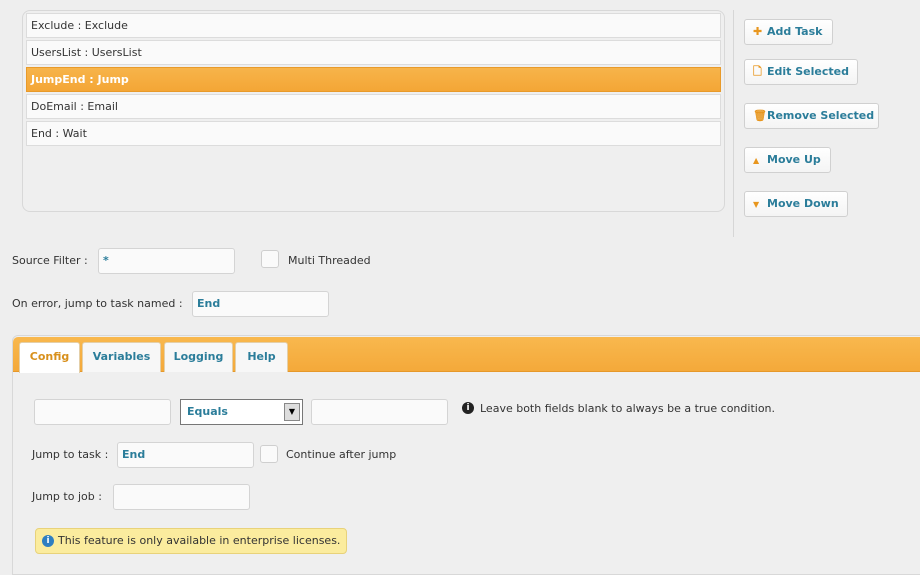  What do you see at coordinates (102, 412) in the screenshot?
I see `condition-left-input` at bounding box center [102, 412].